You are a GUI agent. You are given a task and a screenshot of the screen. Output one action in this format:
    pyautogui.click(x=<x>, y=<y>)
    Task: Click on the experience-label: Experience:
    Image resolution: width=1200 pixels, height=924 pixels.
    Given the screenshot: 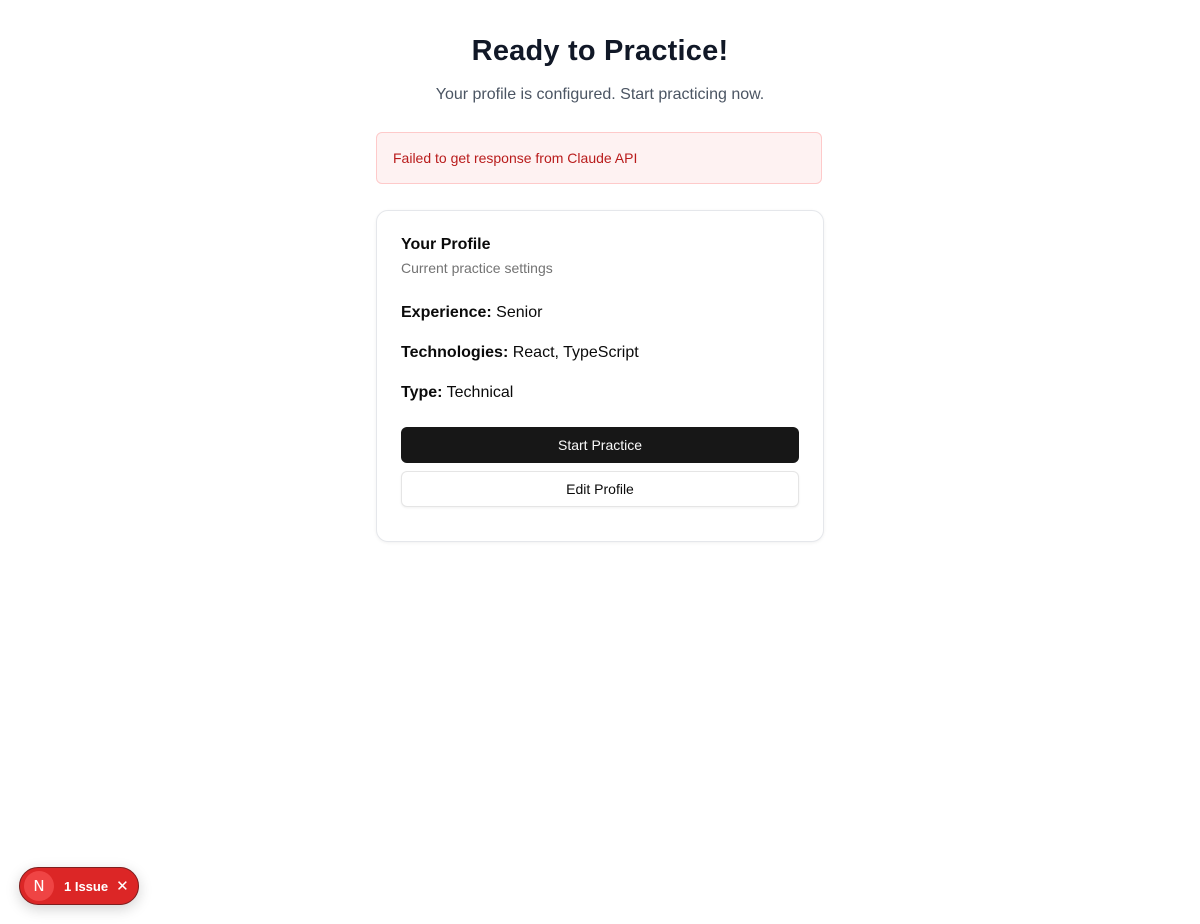 What is the action you would take?
    pyautogui.click(x=446, y=312)
    